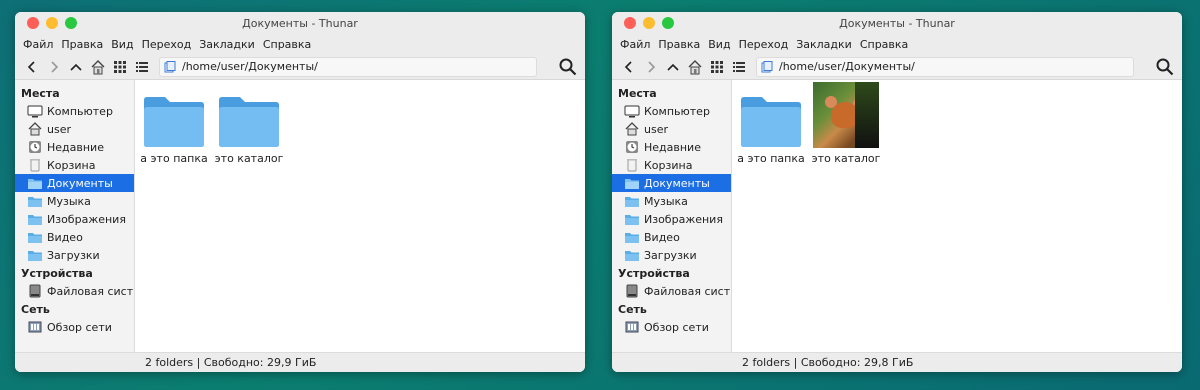 Image resolution: width=1200 pixels, height=390 pixels. I want to click on status-bar: 2 folders | Свободно: 29,8 ГиБ, so click(897, 362).